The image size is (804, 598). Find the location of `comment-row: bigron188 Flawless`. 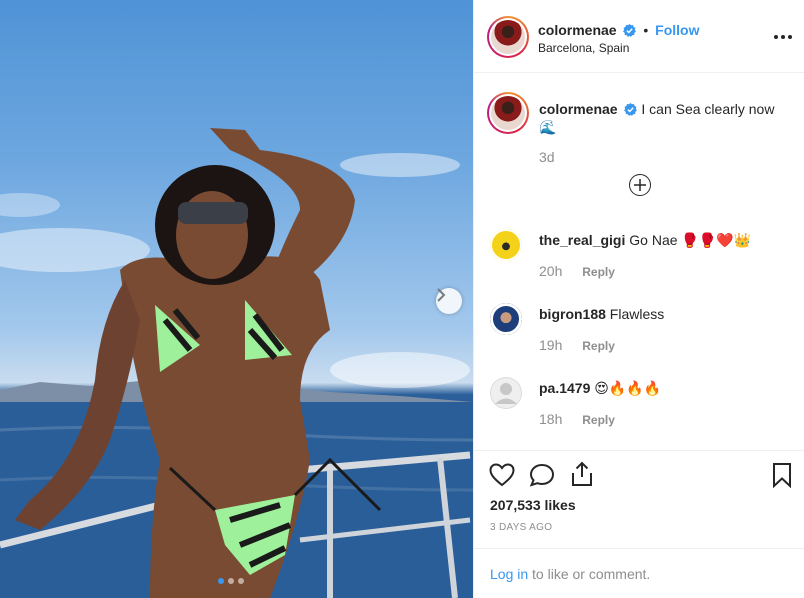

comment-row: bigron188 Flawless is located at coordinates (601, 314).